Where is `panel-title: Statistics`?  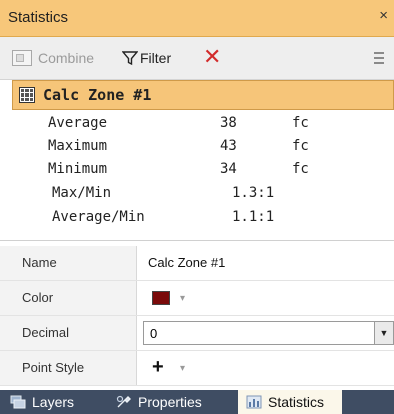
panel-title: Statistics is located at coordinates (38, 17).